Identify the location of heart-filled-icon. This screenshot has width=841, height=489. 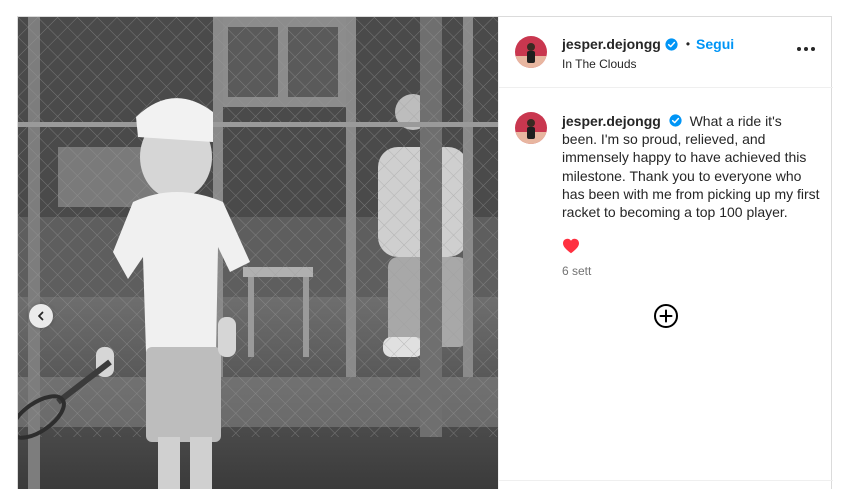
(571, 246).